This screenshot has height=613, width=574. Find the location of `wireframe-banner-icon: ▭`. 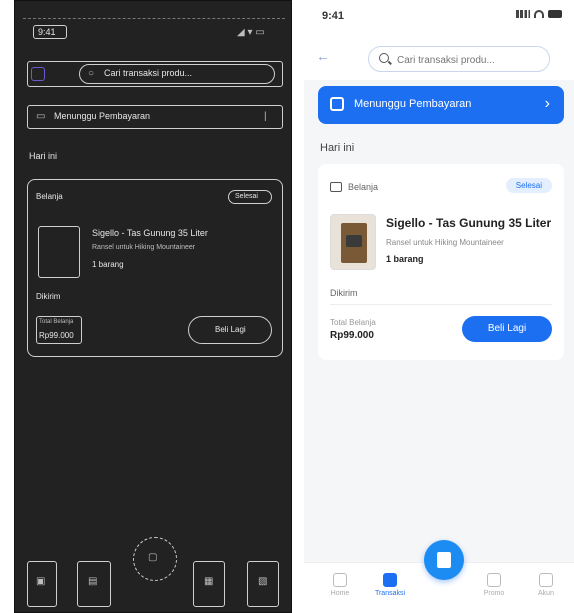

wireframe-banner-icon: ▭ is located at coordinates (41, 116).